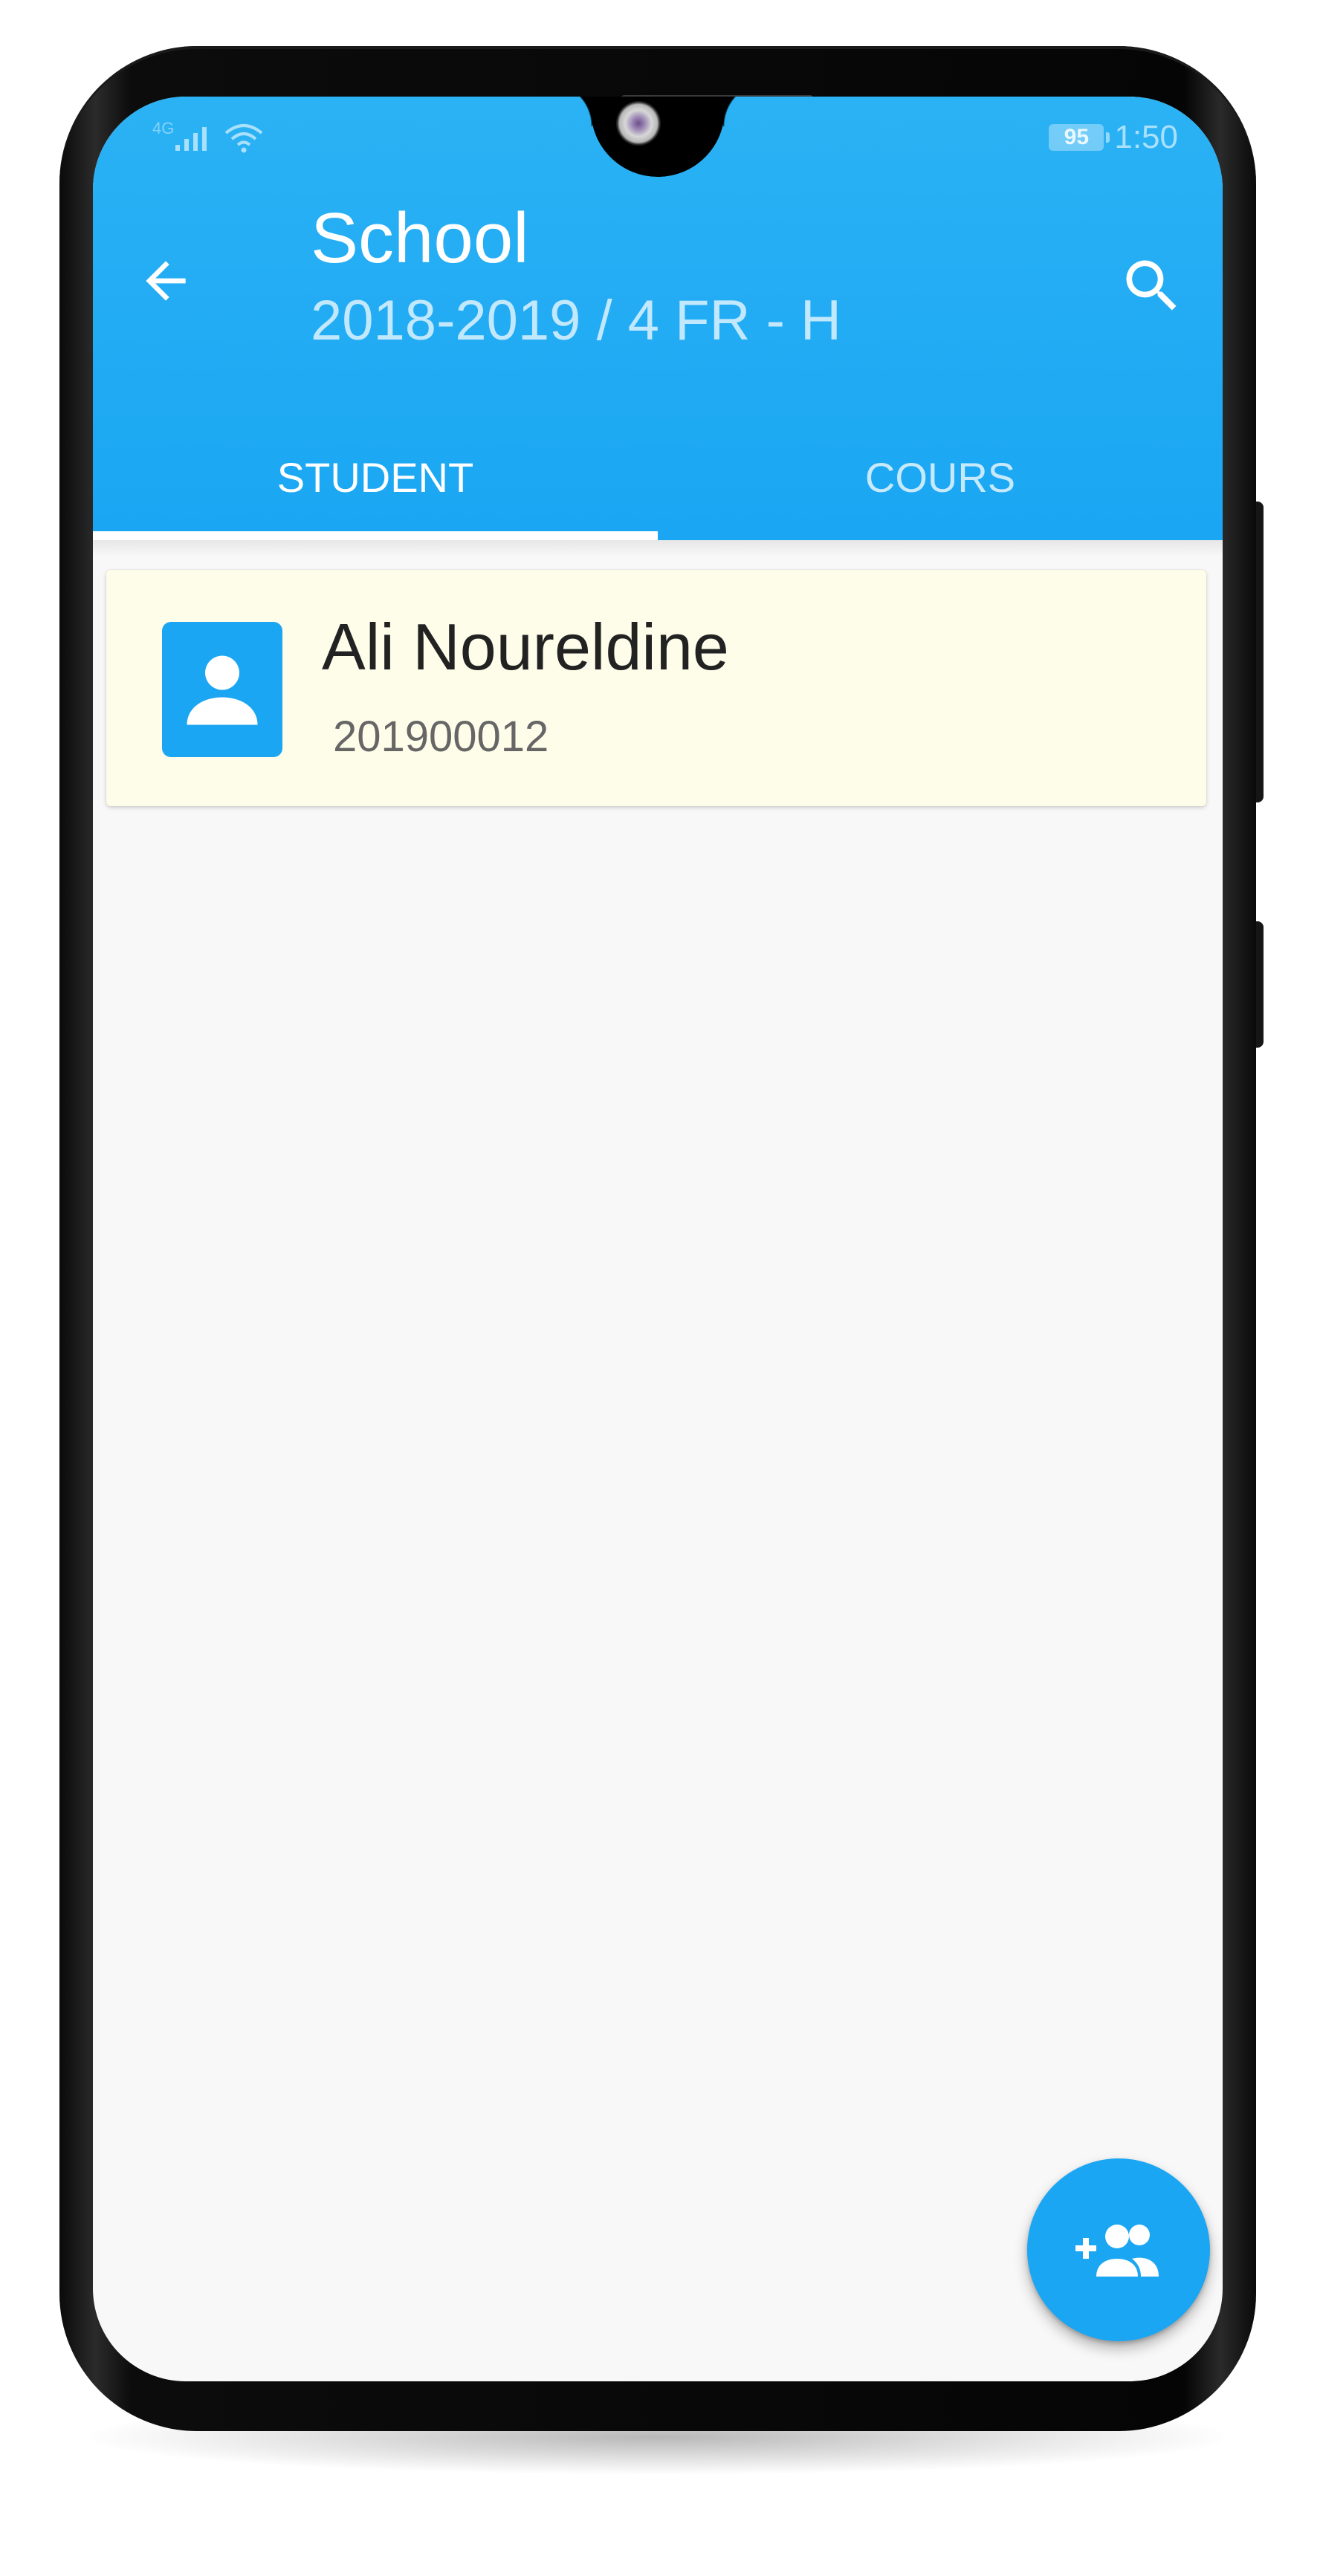 The image size is (1320, 2576). I want to click on person-icon, so click(222, 690).